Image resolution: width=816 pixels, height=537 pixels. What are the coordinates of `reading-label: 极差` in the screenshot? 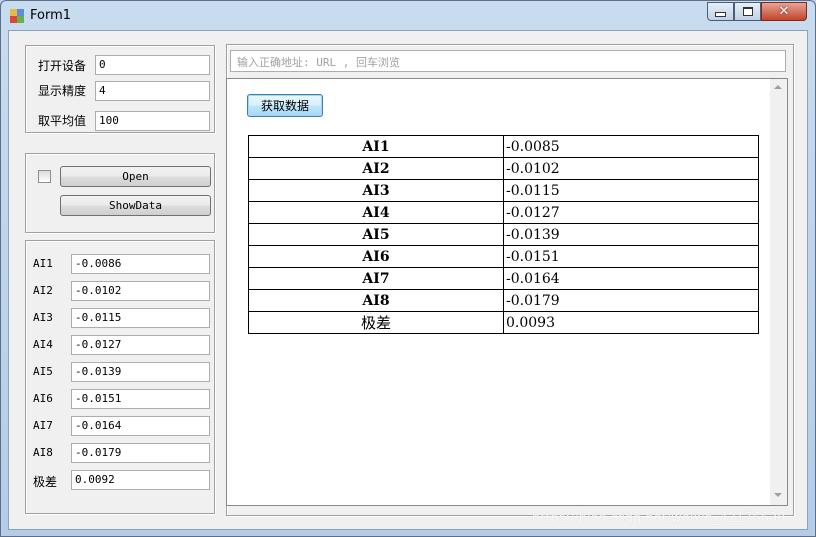 It's located at (45, 482).